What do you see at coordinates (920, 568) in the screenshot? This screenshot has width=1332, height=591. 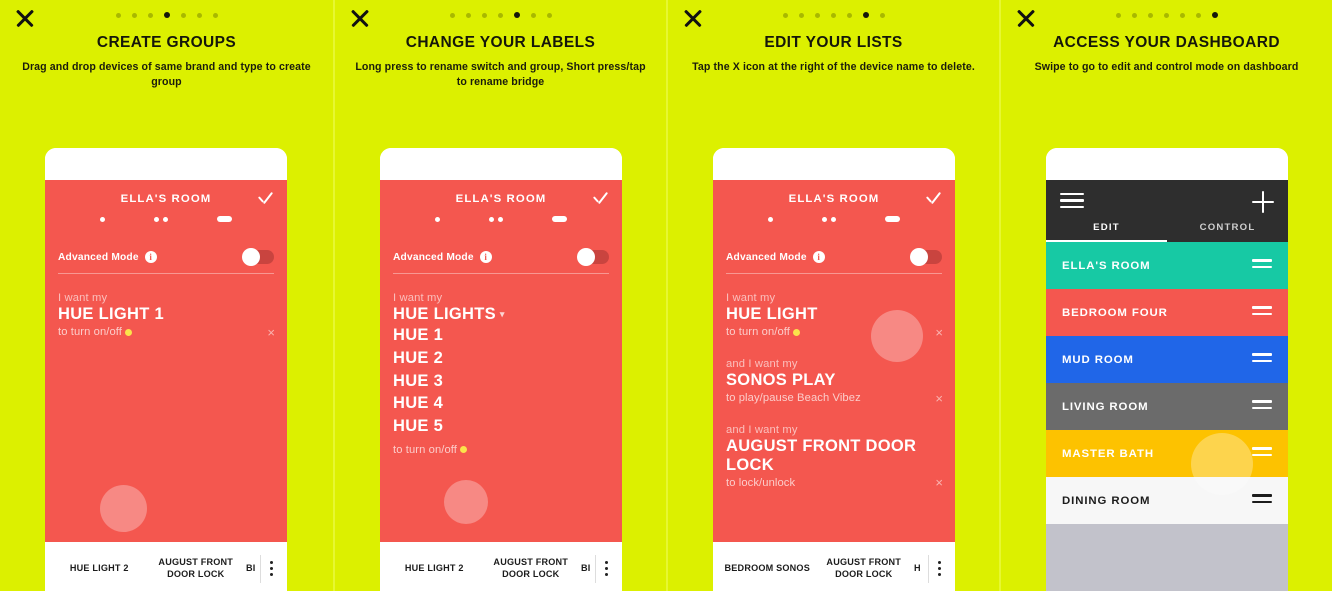 I see `tray-device-item: H` at bounding box center [920, 568].